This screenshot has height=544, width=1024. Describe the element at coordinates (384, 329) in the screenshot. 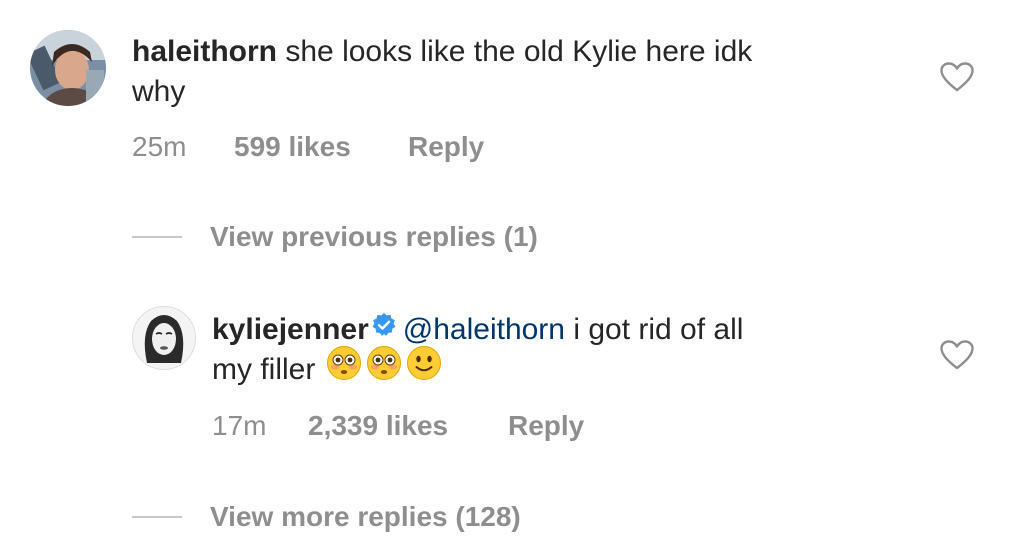

I see `verified-badge-icon` at that location.